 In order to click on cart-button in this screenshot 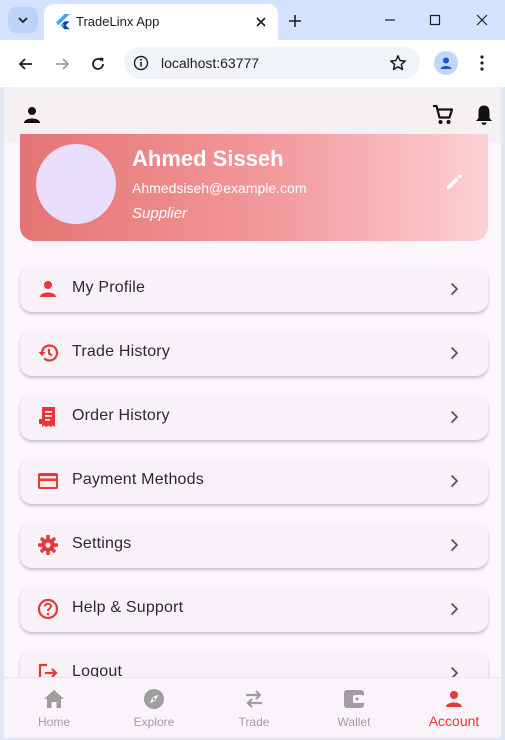, I will do `click(443, 115)`.